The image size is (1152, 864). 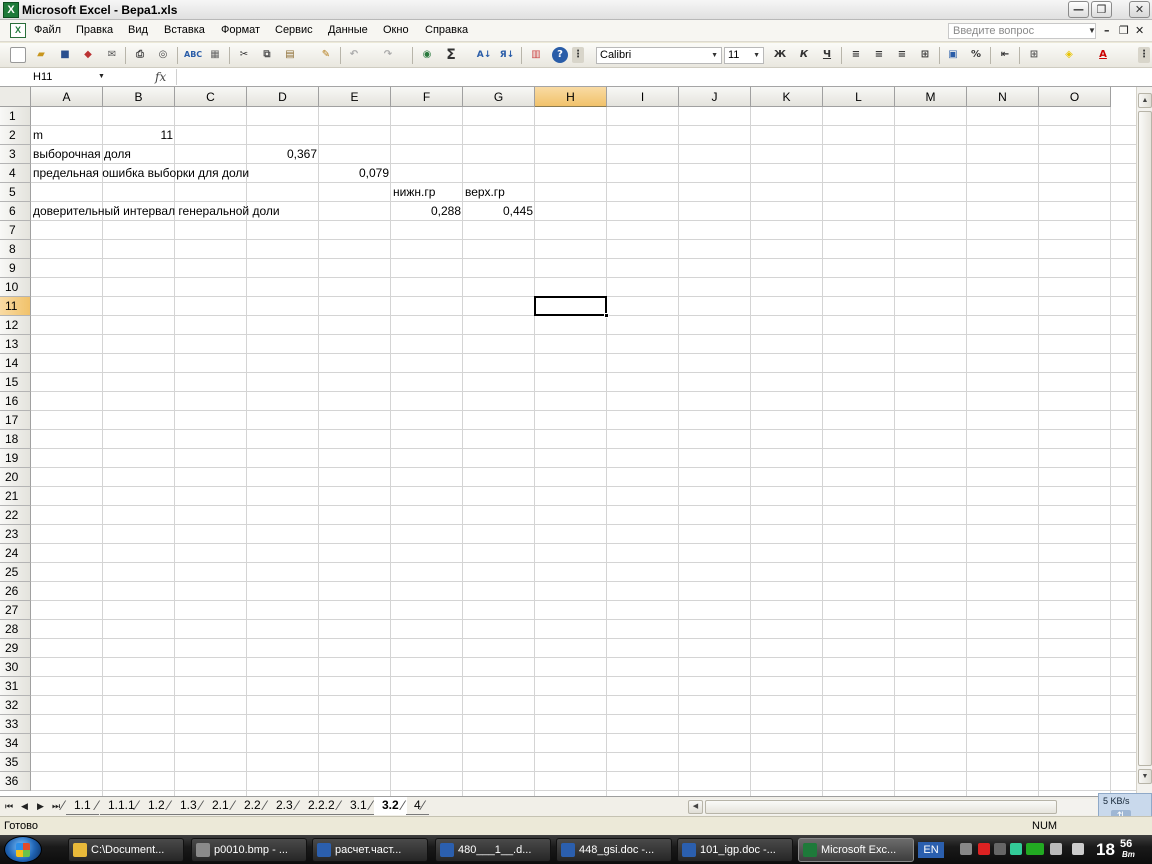 What do you see at coordinates (15, 268) in the screenshot?
I see `row-header-9: 9` at bounding box center [15, 268].